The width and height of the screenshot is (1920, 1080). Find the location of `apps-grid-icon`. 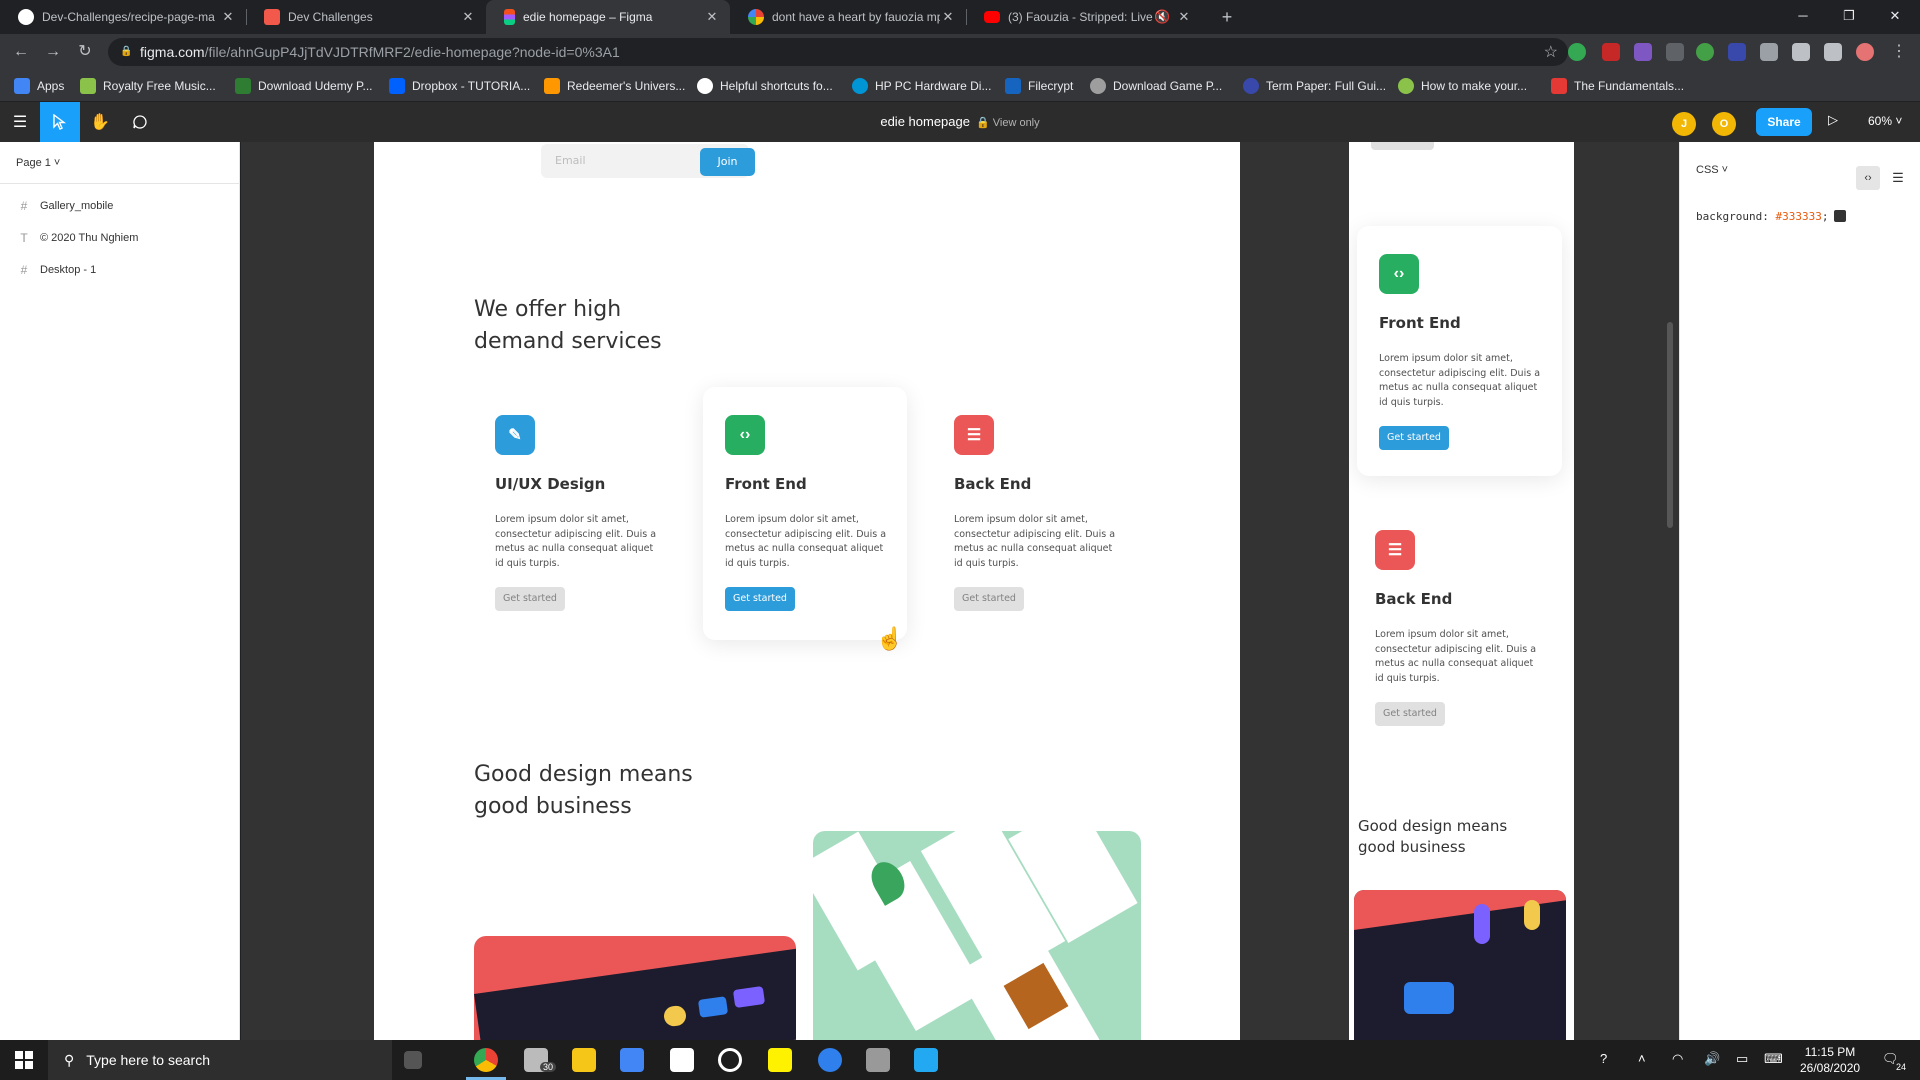

apps-grid-icon is located at coordinates (22, 86).